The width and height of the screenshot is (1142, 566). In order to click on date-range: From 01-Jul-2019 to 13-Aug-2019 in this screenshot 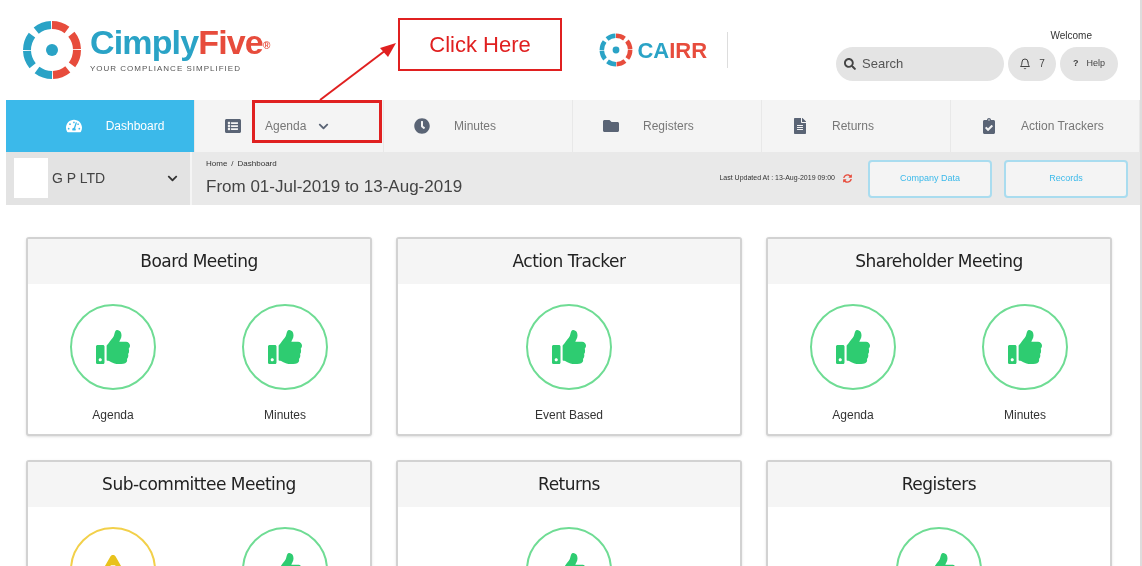, I will do `click(334, 186)`.